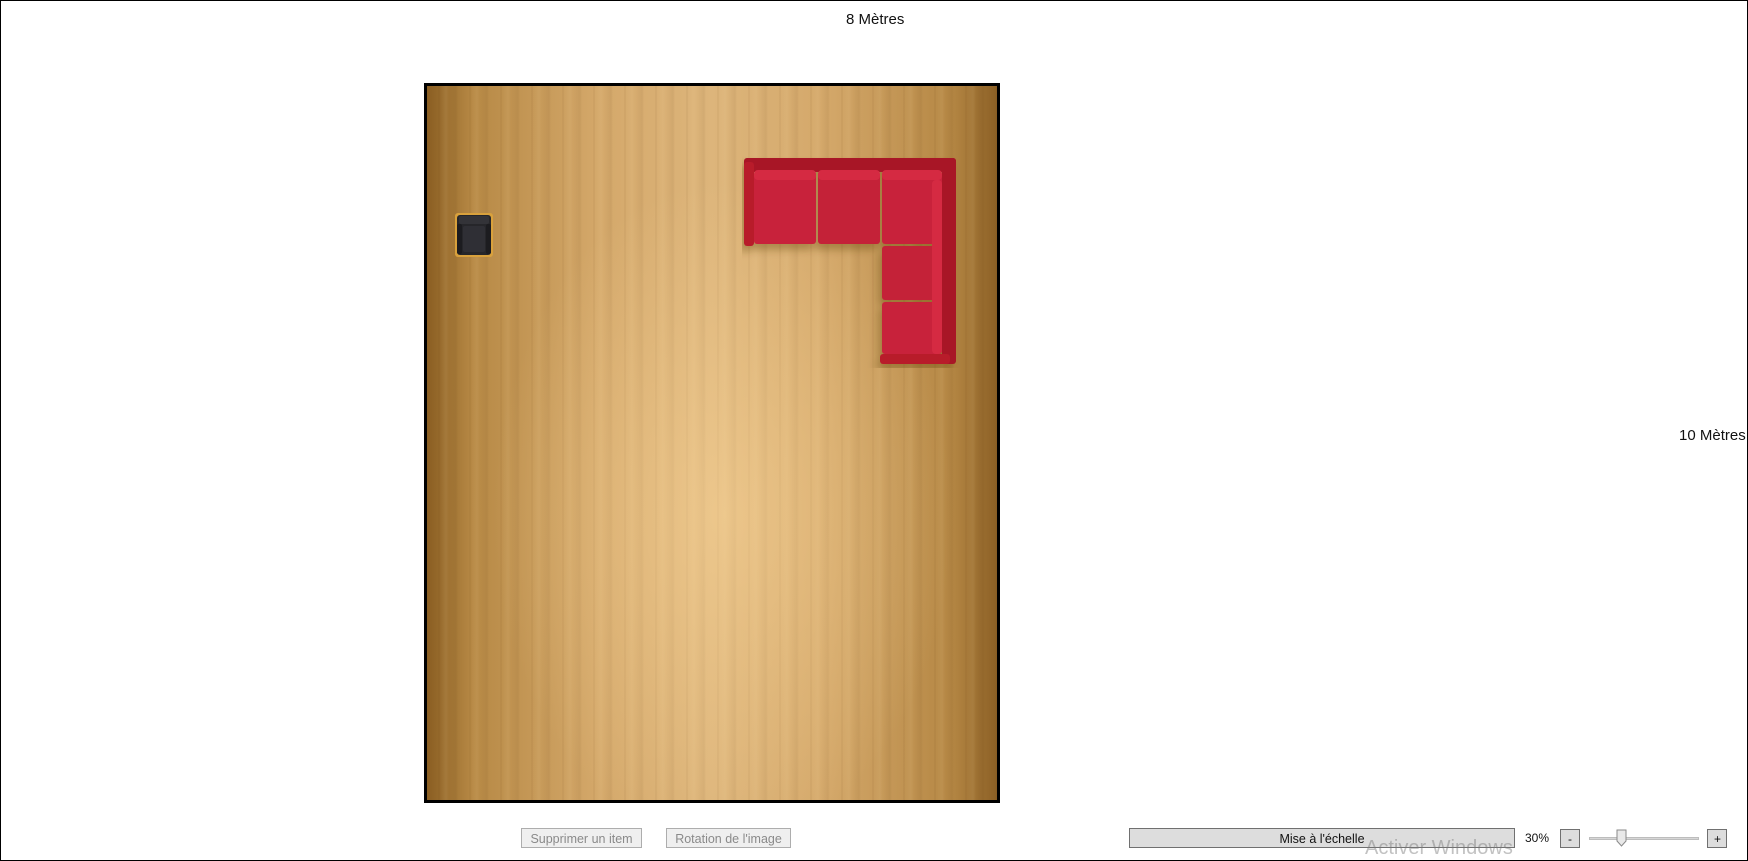 The image size is (1748, 861). I want to click on zoom-value: 30%, so click(1537, 838).